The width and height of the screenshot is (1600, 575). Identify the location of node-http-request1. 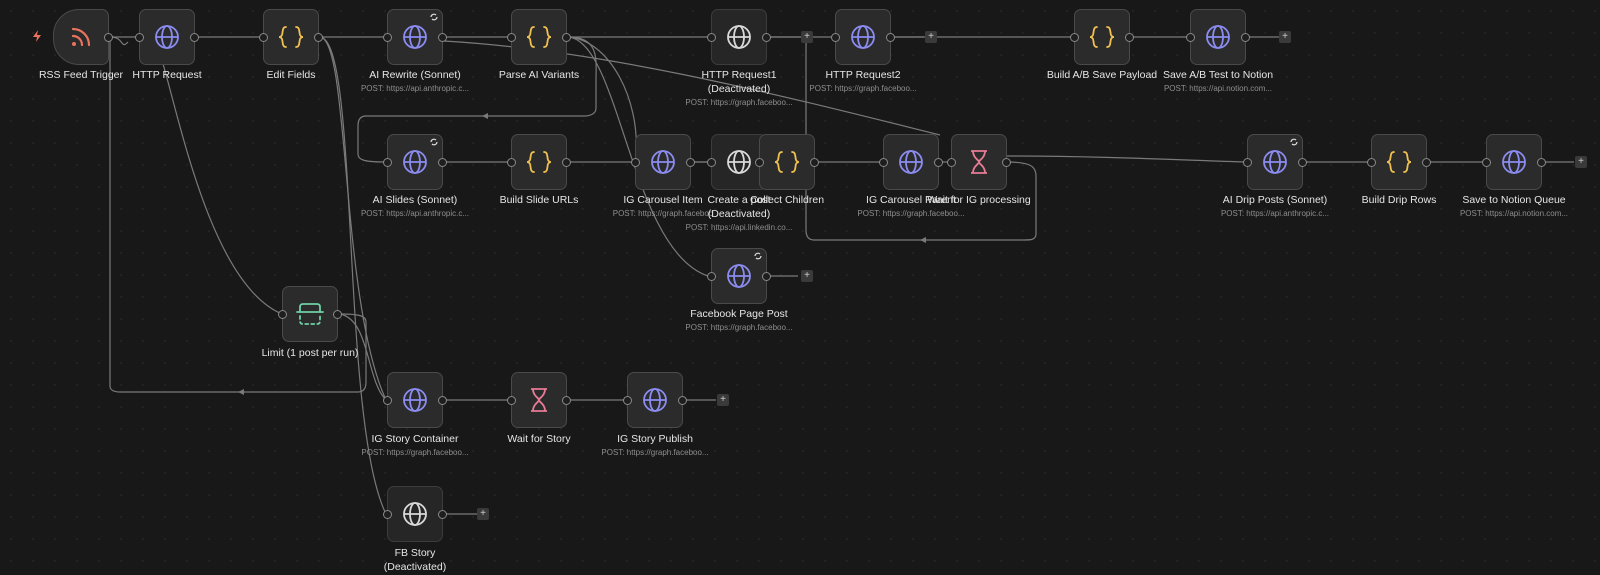
(739, 37).